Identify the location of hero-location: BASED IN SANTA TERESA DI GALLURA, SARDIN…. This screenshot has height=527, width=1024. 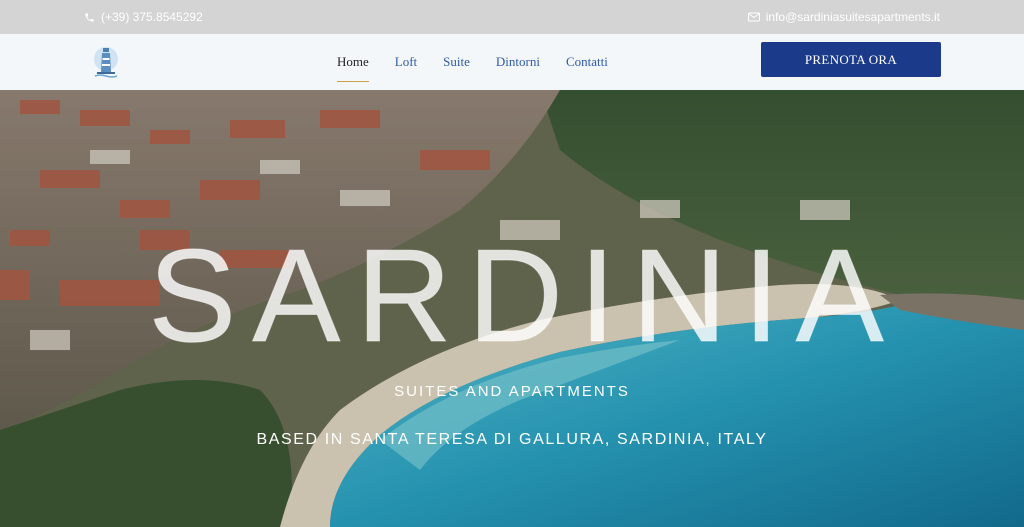
(512, 439).